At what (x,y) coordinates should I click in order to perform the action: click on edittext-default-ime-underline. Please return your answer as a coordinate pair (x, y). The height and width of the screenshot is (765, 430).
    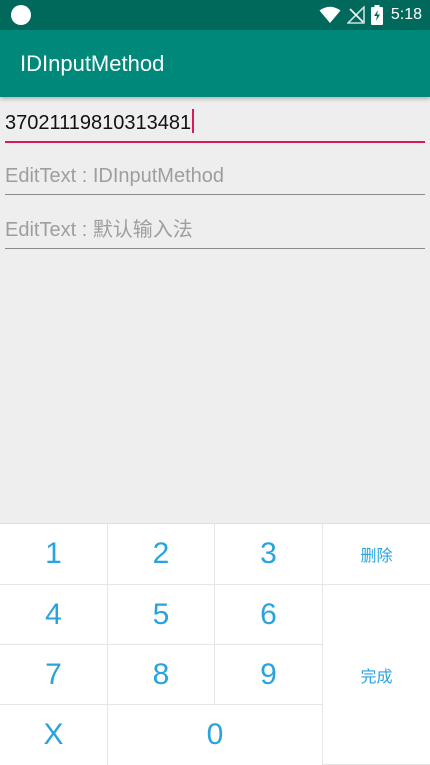
    Looking at the image, I should click on (215, 248).